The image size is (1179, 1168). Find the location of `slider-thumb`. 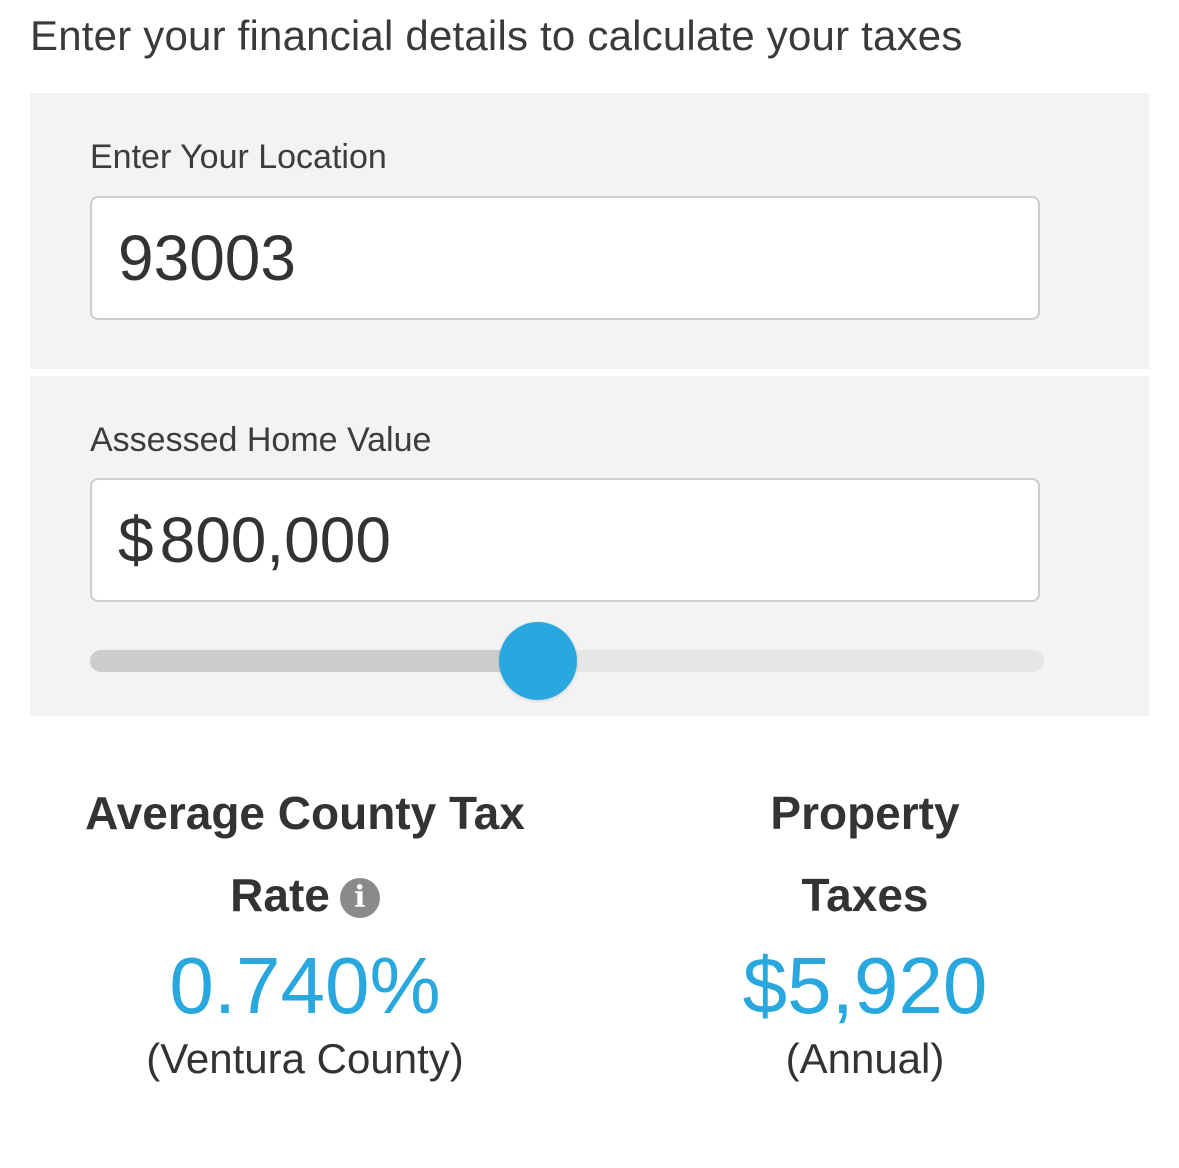

slider-thumb is located at coordinates (538, 661).